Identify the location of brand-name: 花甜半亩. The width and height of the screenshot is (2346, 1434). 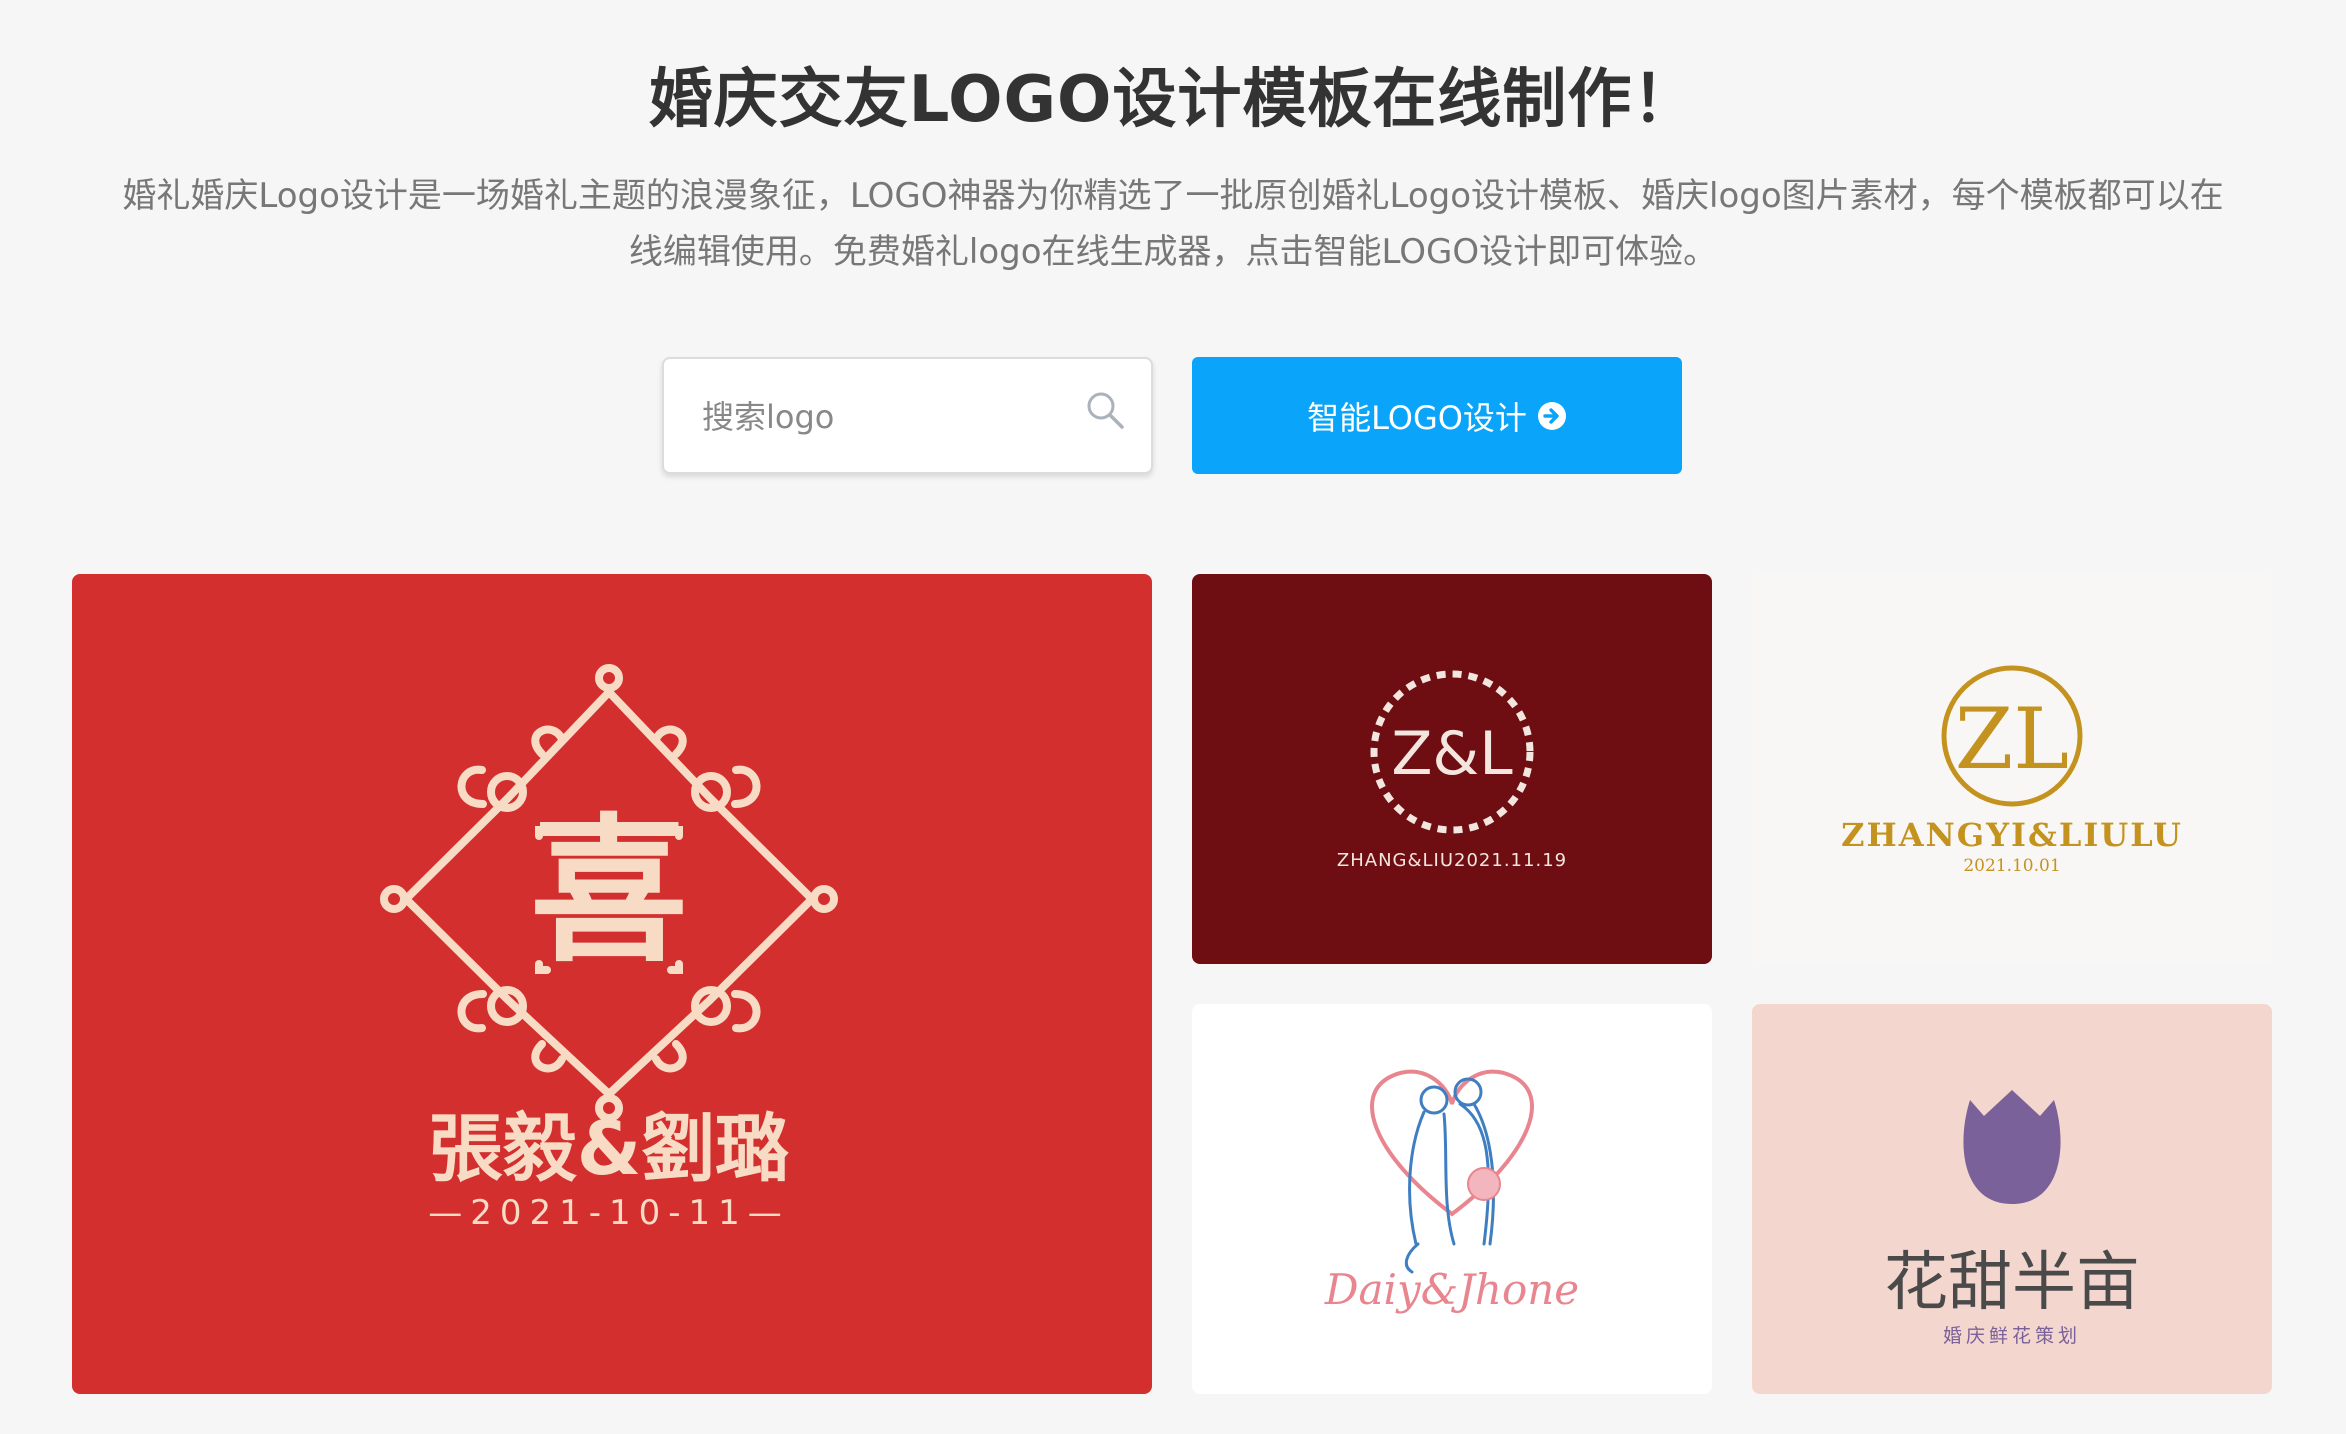
(2012, 1283).